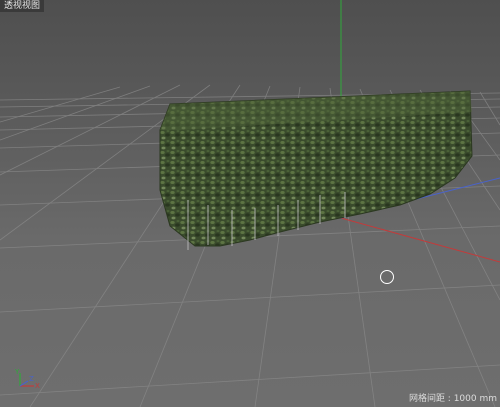 The width and height of the screenshot is (500, 407). I want to click on x-axis-line, so click(420, 240).